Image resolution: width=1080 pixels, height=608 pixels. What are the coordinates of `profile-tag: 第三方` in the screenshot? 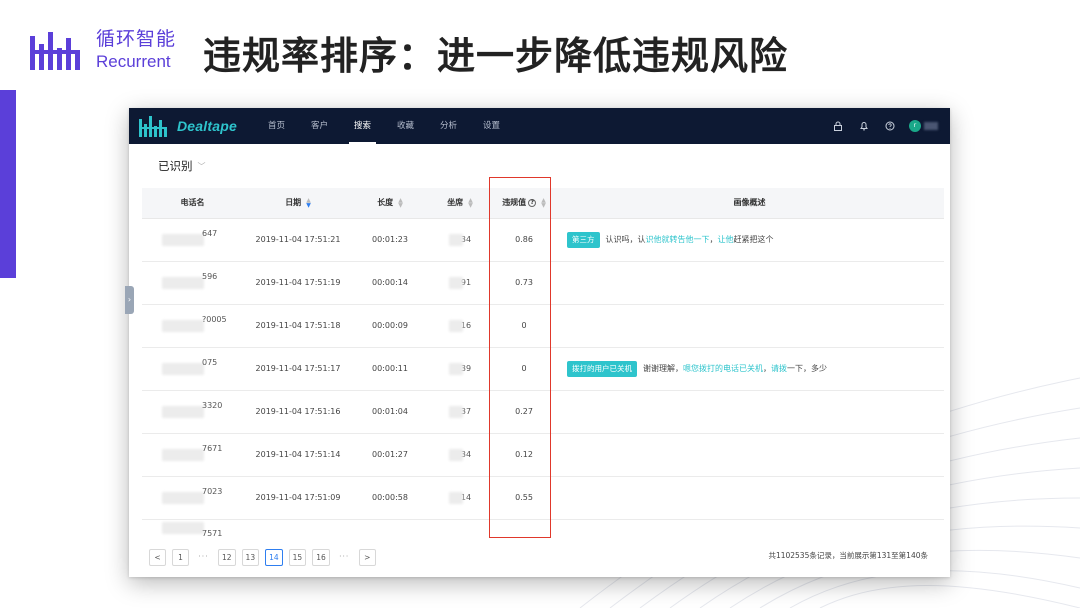 It's located at (583, 239).